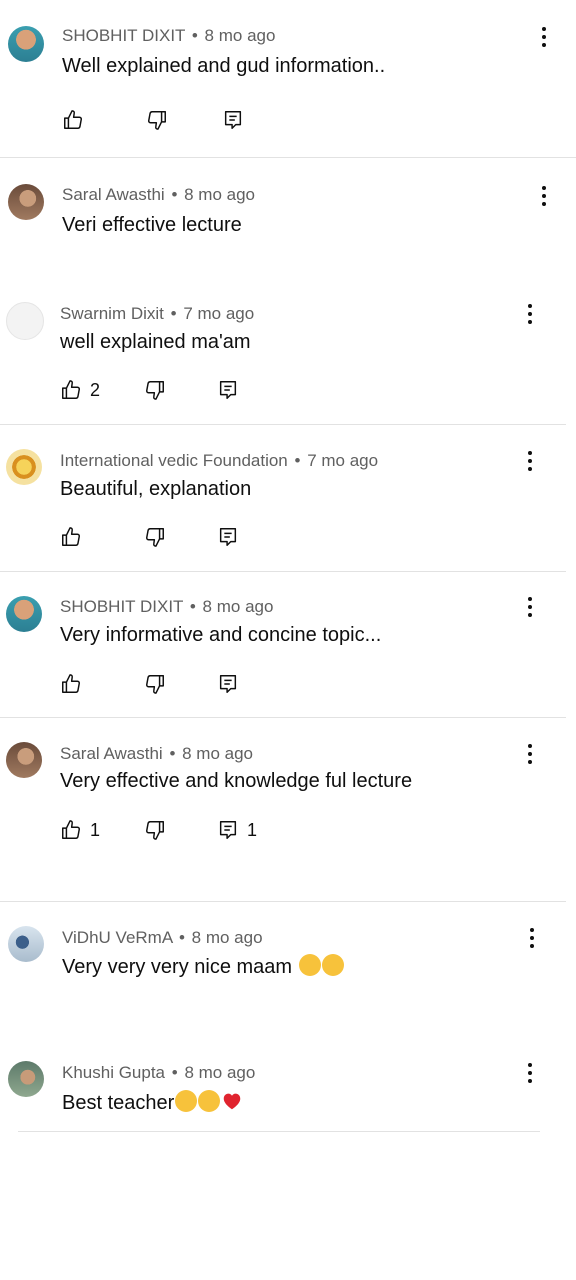 This screenshot has height=1280, width=576. Describe the element at coordinates (210, 390) in the screenshot. I see `comment-actions: 2` at that location.